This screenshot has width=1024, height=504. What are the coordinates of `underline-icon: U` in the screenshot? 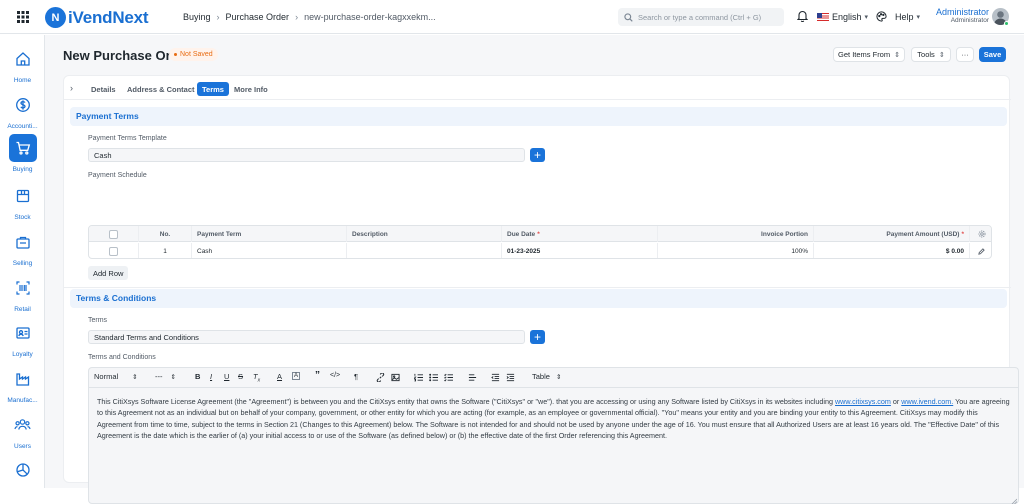 It's located at (226, 376).